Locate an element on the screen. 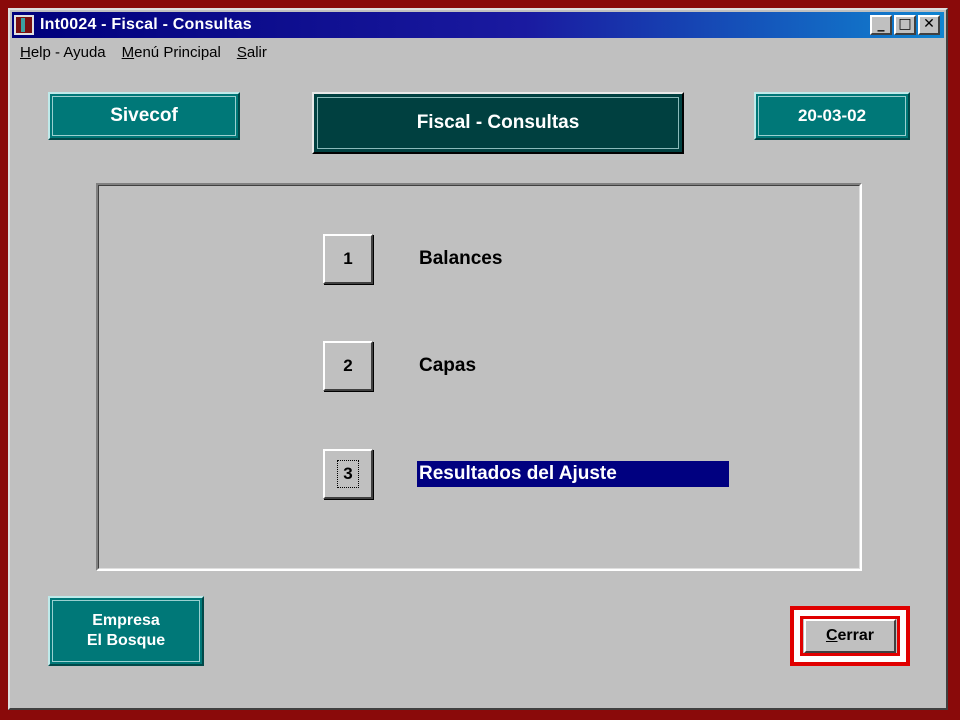 The height and width of the screenshot is (720, 960). menu-exit: Salir is located at coordinates (252, 54).